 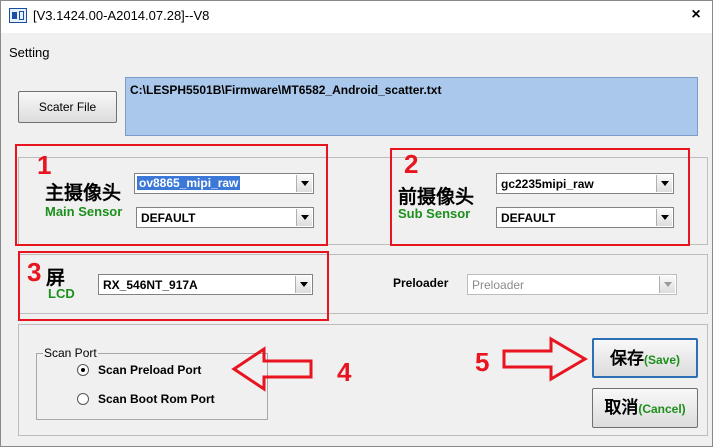 What do you see at coordinates (225, 217) in the screenshot?
I see `main-lens-select: DEFAULT` at bounding box center [225, 217].